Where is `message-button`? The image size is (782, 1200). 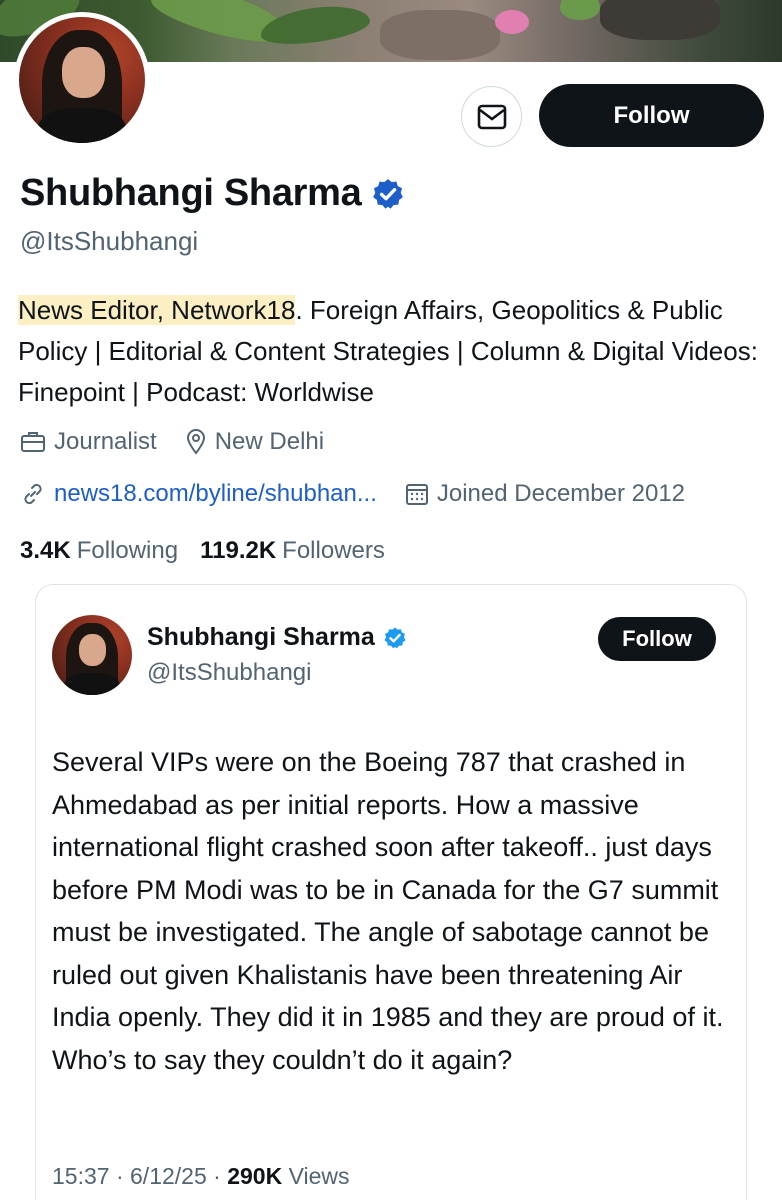
message-button is located at coordinates (491, 116).